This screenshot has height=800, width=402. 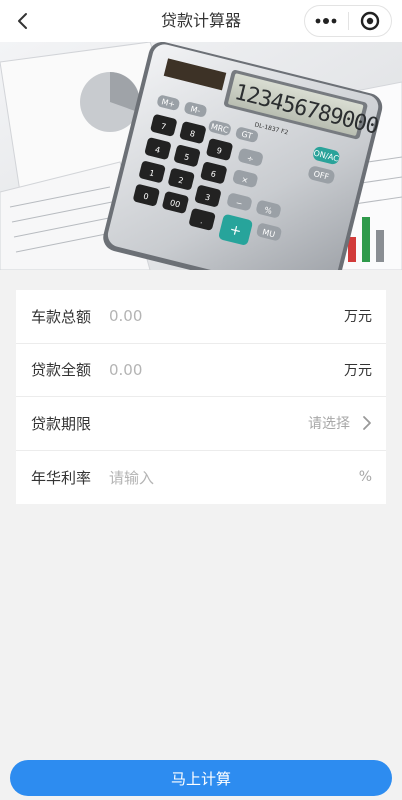 What do you see at coordinates (365, 477) in the screenshot?
I see `annual-rate-unit: %` at bounding box center [365, 477].